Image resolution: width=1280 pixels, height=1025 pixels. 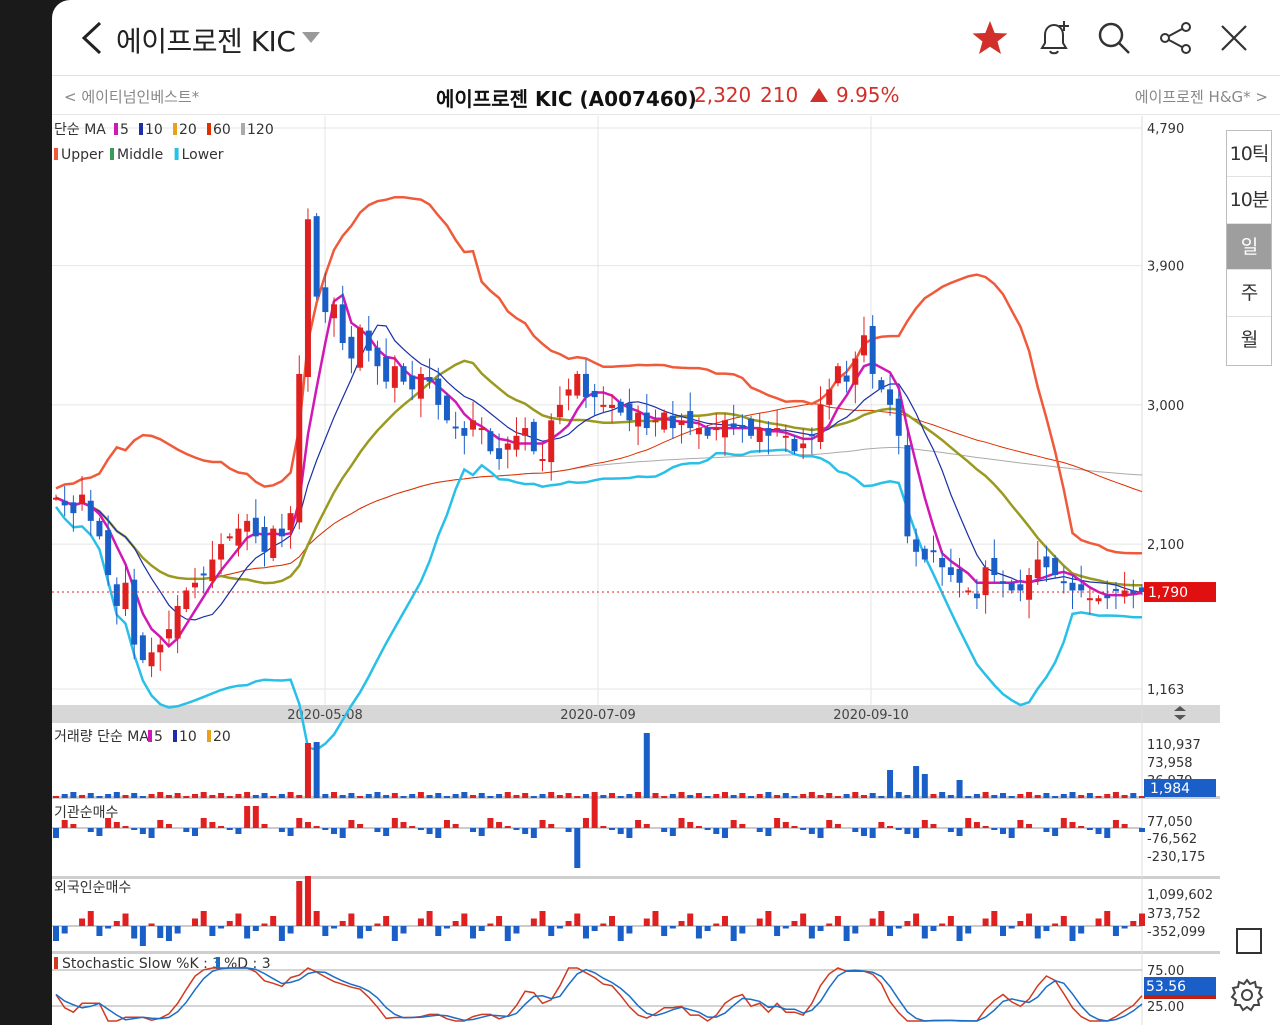 I want to click on chevron-left-icon, so click(x=93, y=38).